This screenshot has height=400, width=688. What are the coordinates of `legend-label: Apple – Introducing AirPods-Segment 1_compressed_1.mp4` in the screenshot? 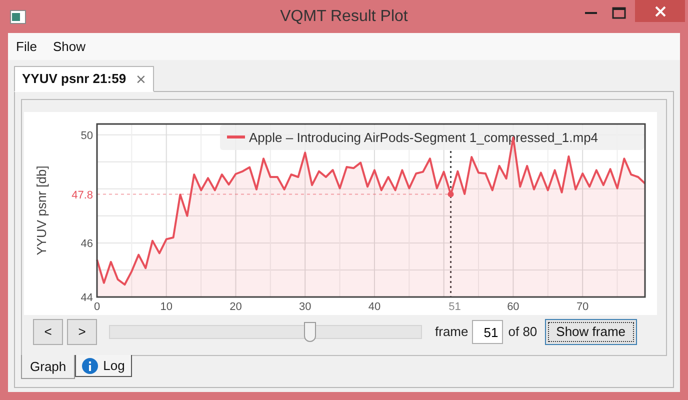 It's located at (423, 137).